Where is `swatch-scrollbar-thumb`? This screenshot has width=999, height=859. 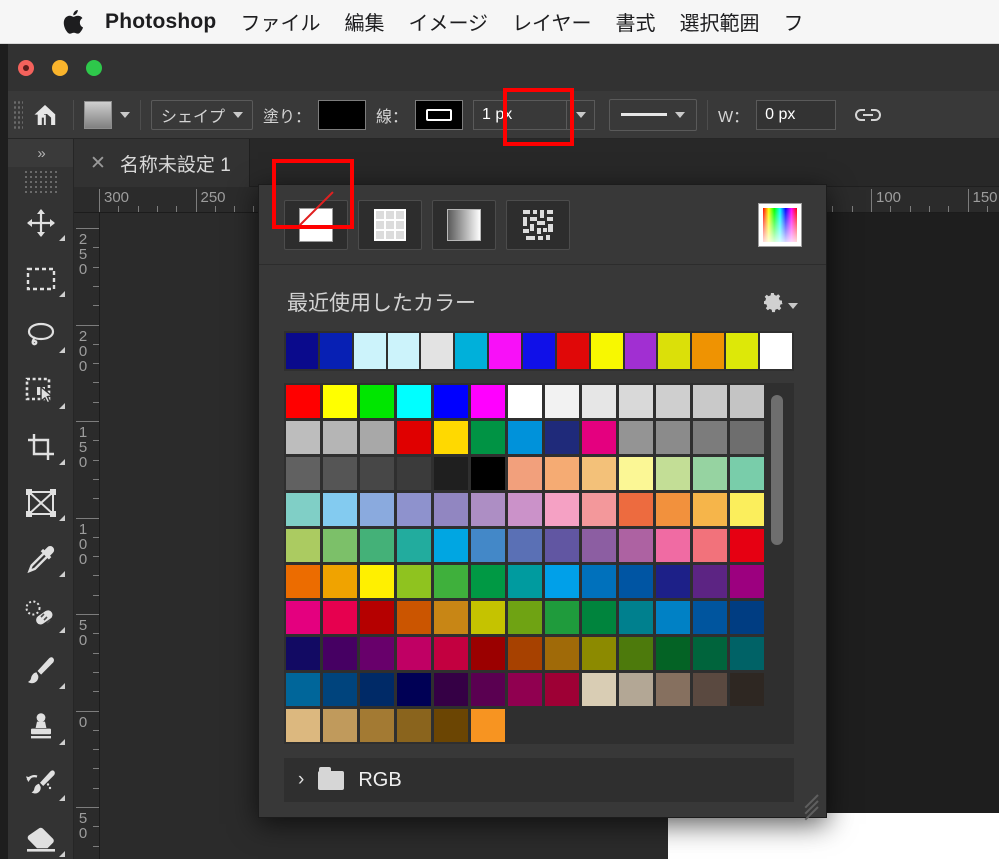 swatch-scrollbar-thumb is located at coordinates (777, 470).